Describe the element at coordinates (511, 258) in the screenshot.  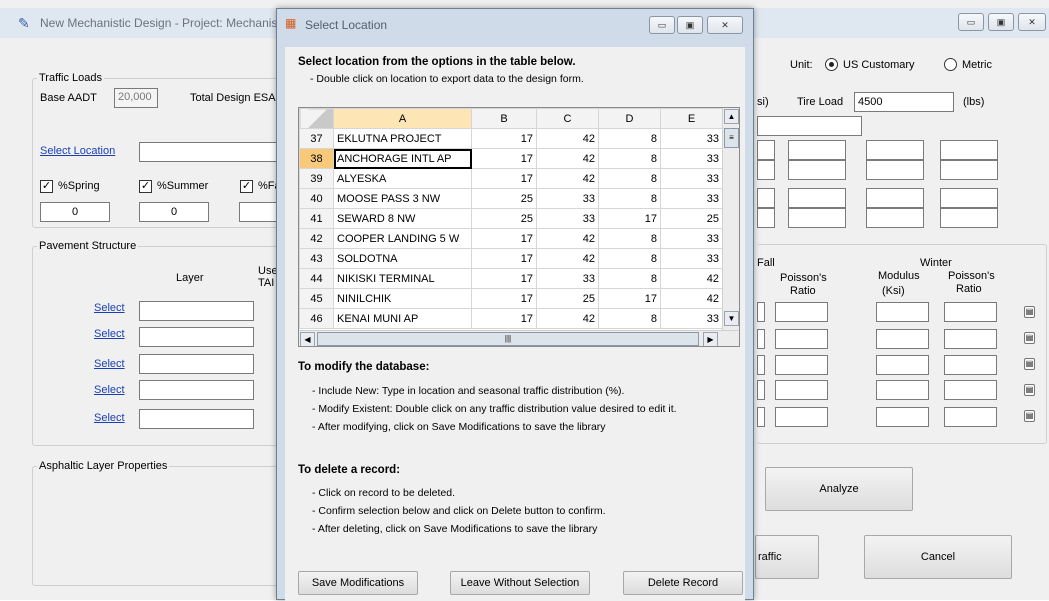
I see `table-row: 43 SOLDOTNA 17 42 8 33` at that location.